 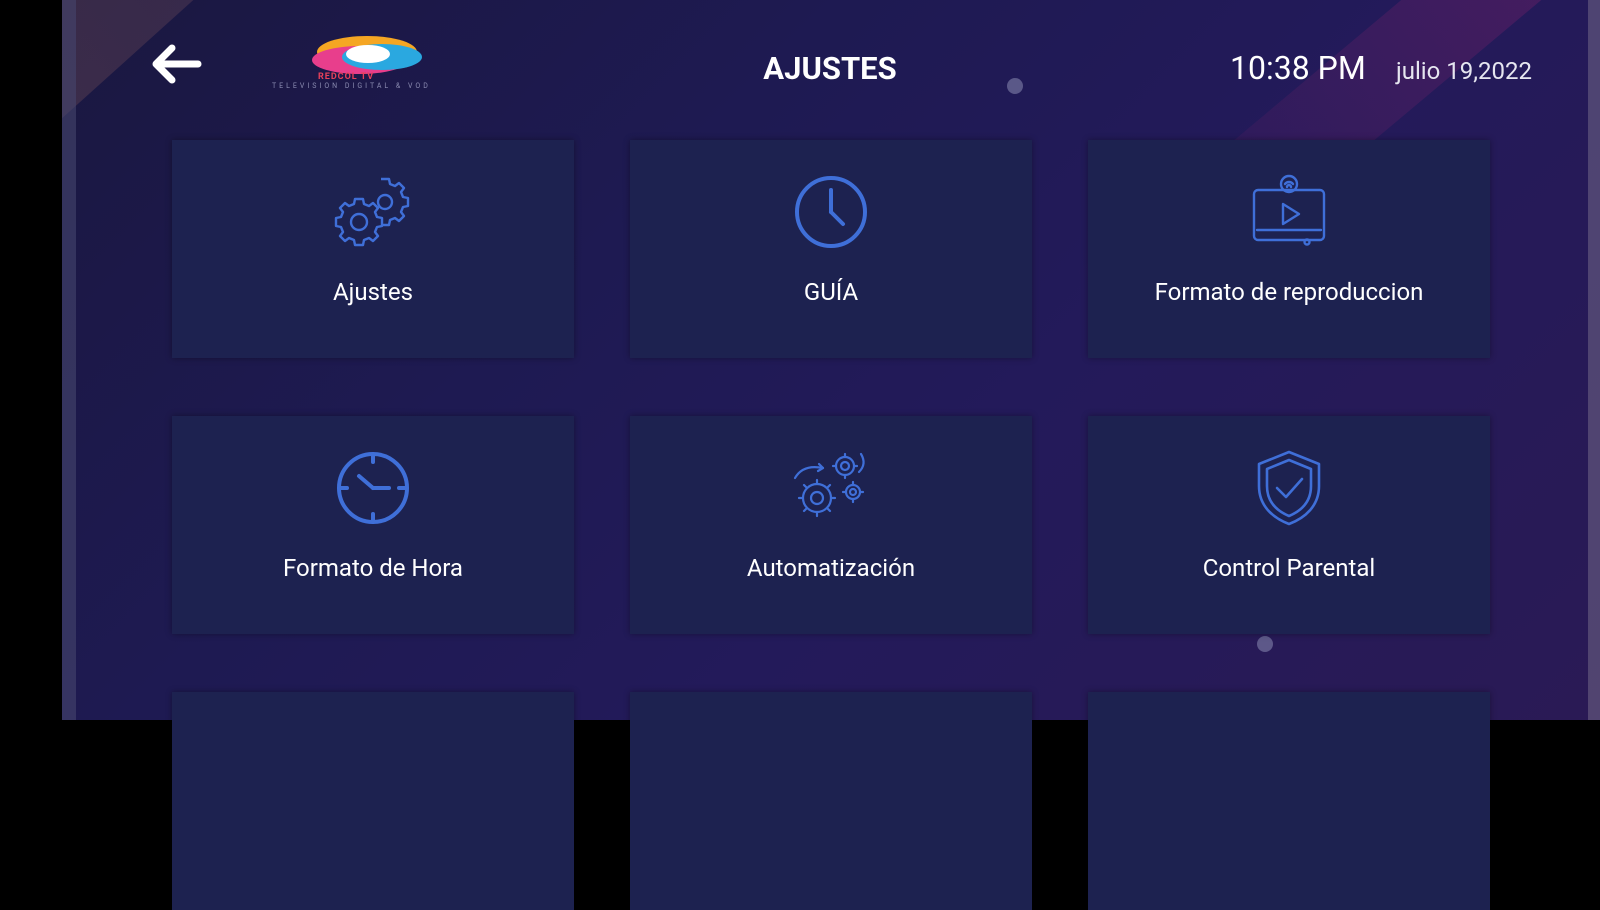 What do you see at coordinates (831, 292) in the screenshot?
I see `card-label: GUÍA` at bounding box center [831, 292].